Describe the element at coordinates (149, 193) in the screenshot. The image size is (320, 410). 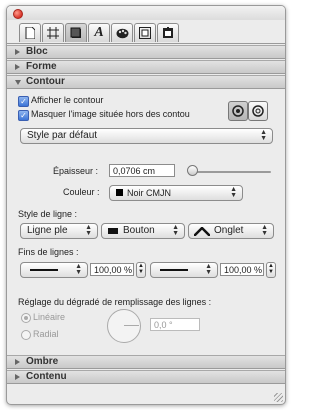
I see `couleur-value: Noir CMJN` at that location.